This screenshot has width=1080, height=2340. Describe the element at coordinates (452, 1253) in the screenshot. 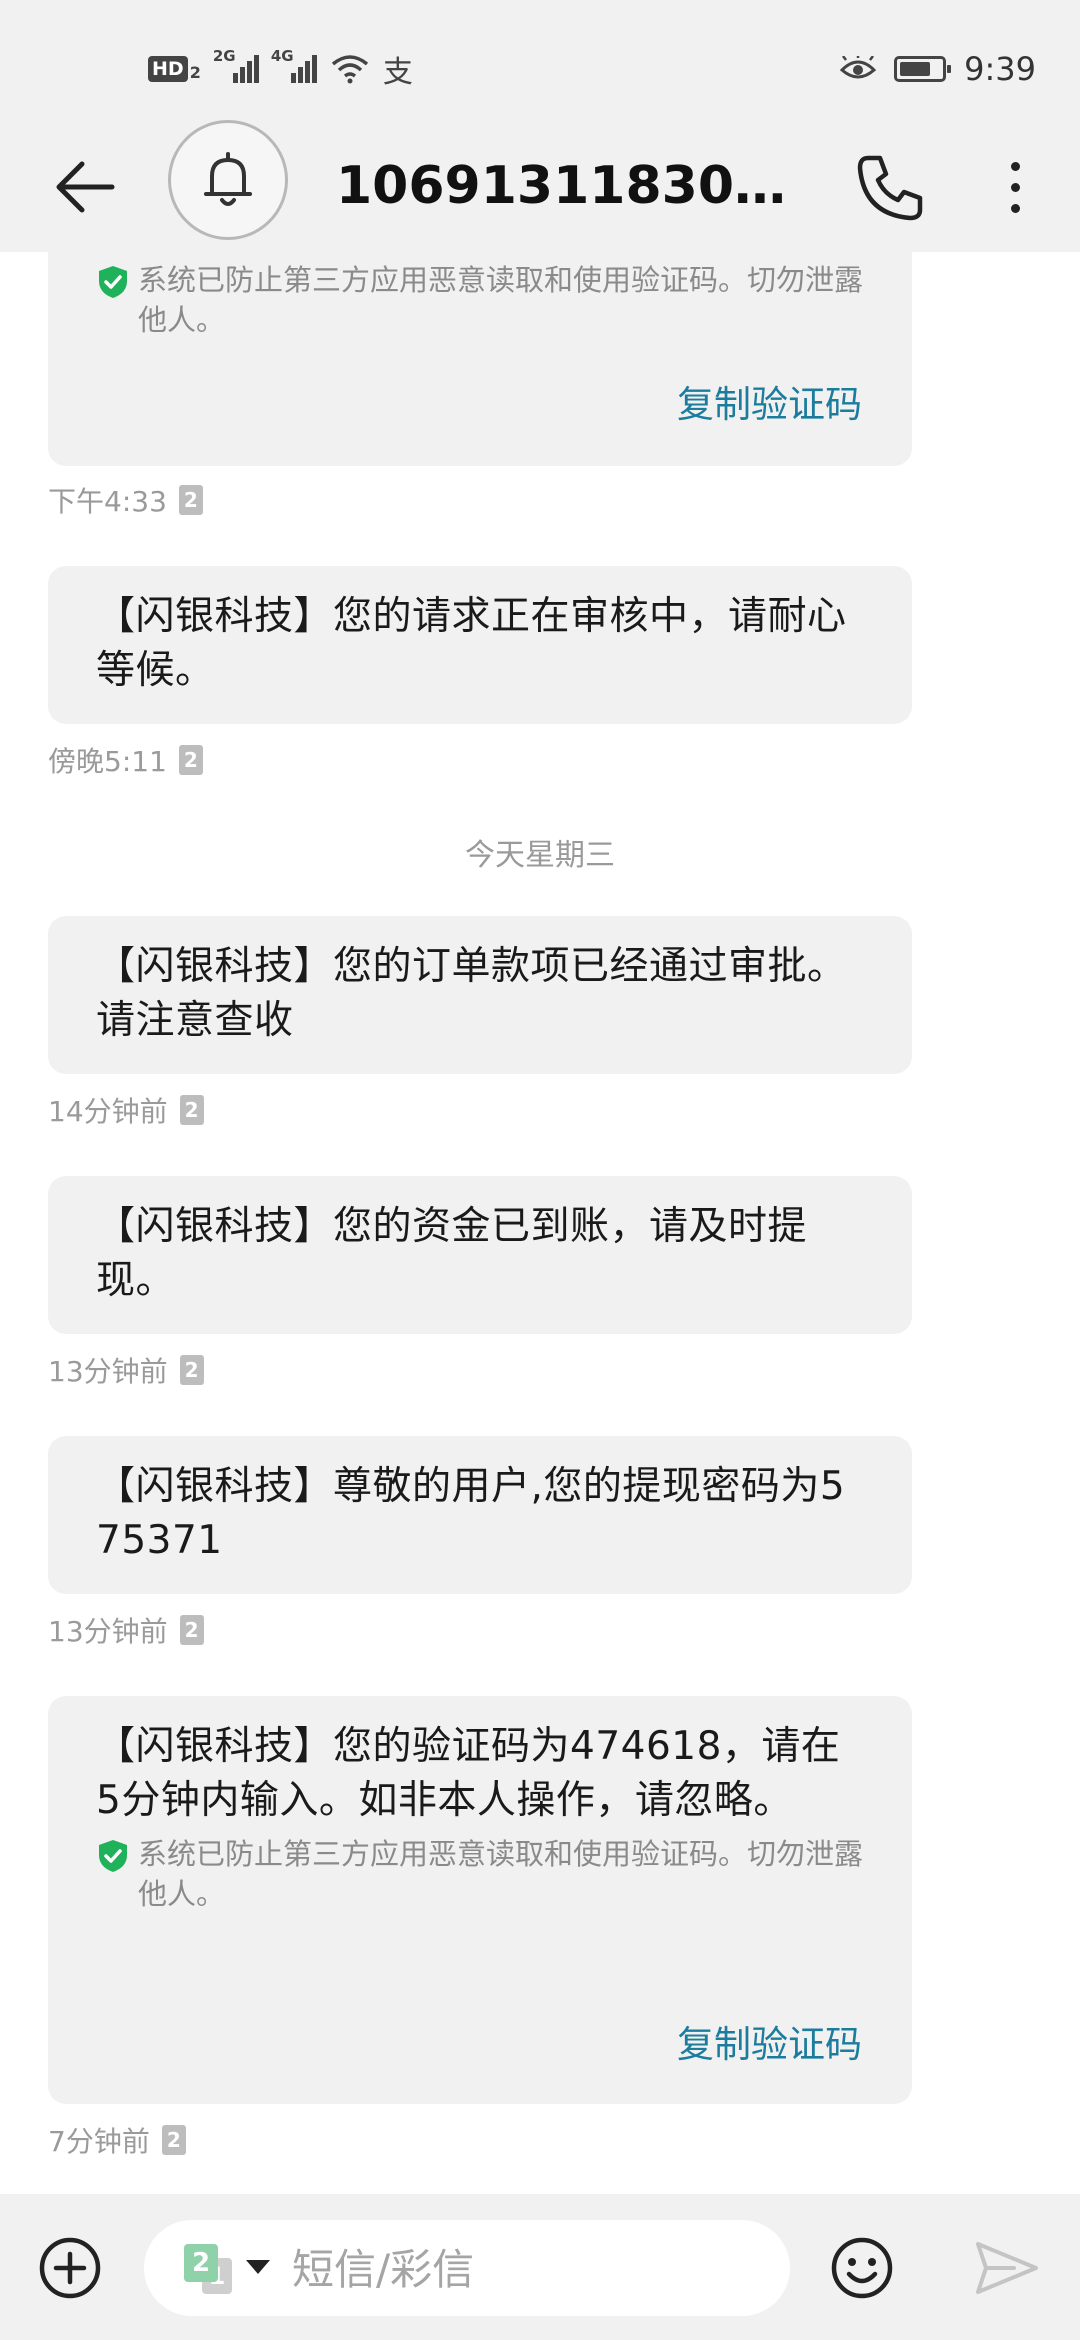

I see `message-text: 【闪银科技】您的资金已到账，请及时提现。` at that location.